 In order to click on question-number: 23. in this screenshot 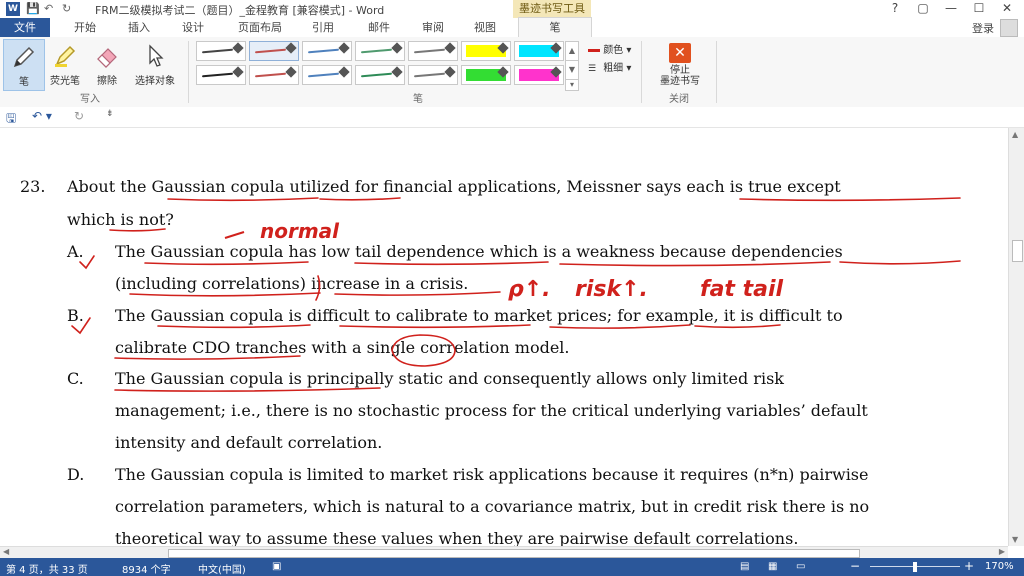, I will do `click(33, 186)`.